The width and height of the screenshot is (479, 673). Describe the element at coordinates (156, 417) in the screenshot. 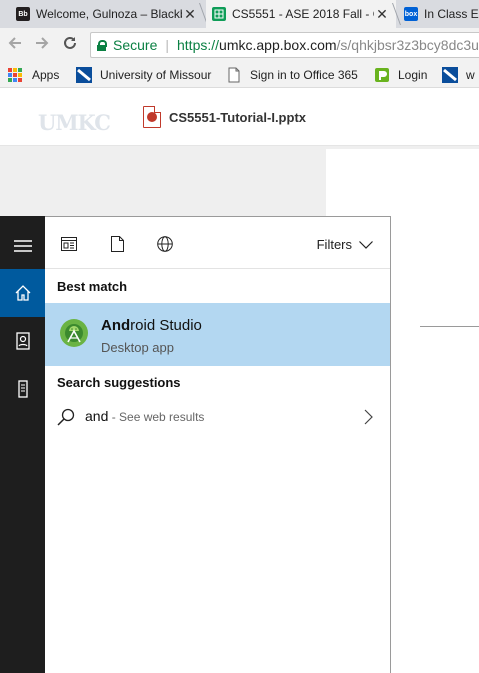

I see `suggestion-hint: - See web results` at that location.